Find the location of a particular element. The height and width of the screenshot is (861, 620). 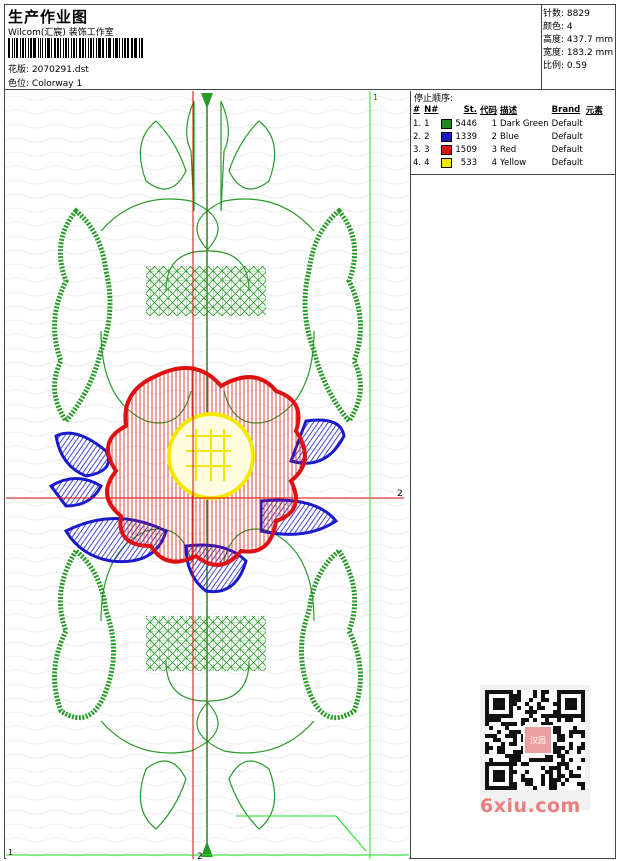

row-code: 1 is located at coordinates (494, 124).